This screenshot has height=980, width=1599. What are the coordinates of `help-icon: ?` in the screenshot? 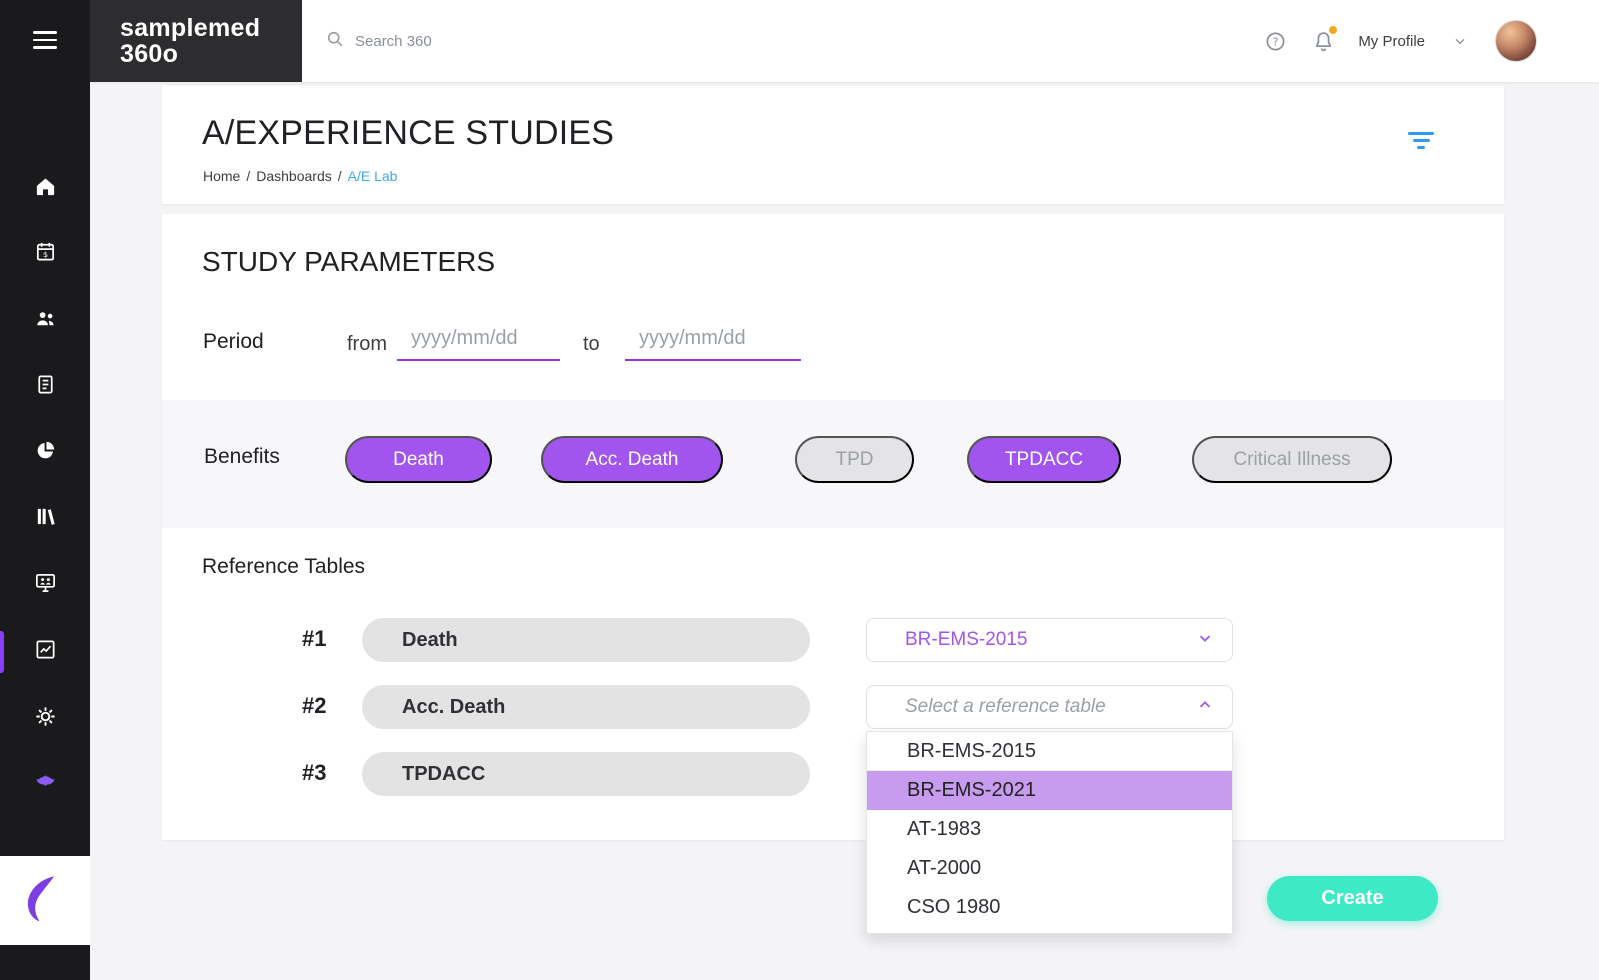 It's located at (1275, 41).